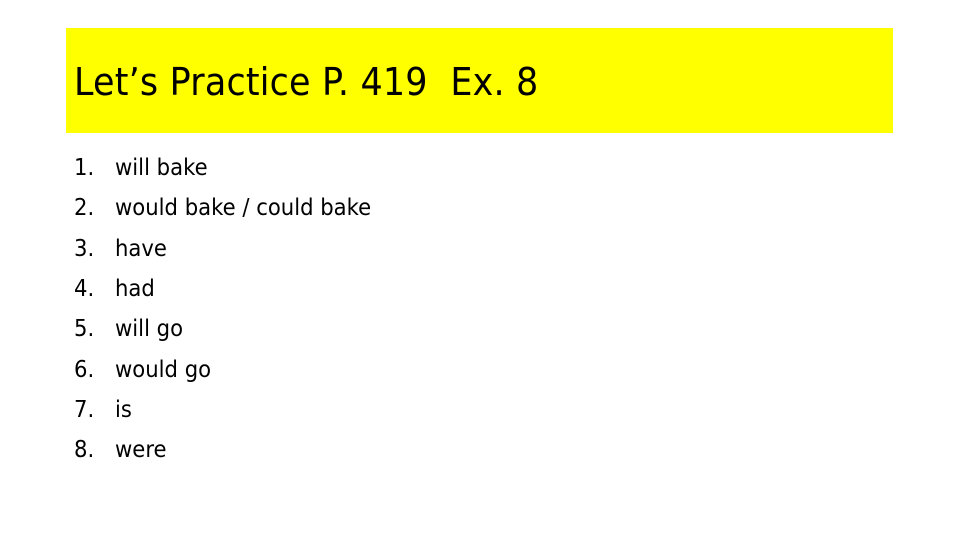 The image size is (960, 540). I want to click on list-item: 6. would go, so click(233, 369).